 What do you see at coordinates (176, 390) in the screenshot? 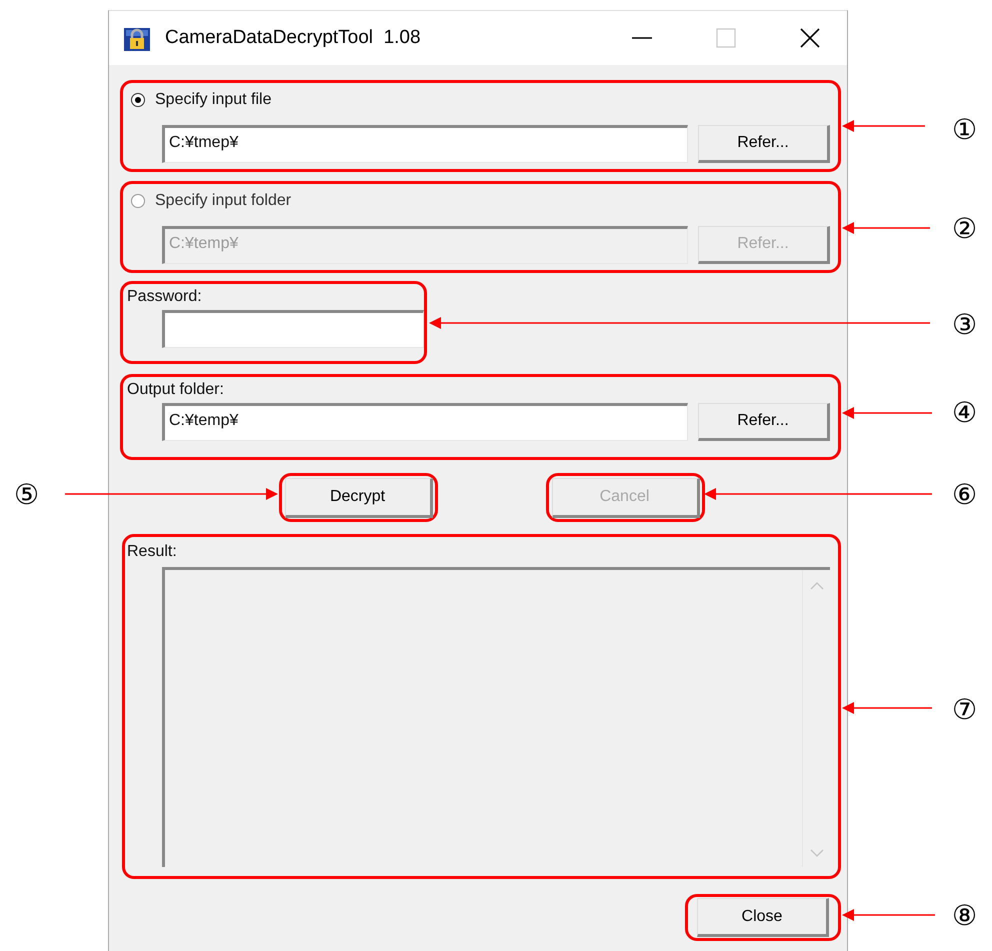
I see `output-folder-label: Output folder:` at bounding box center [176, 390].